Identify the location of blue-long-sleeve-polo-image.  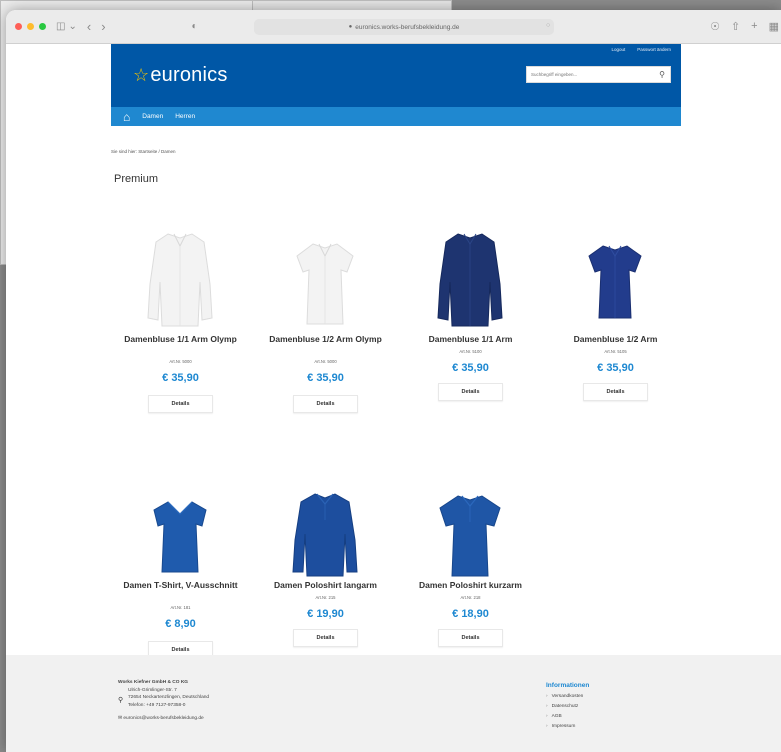
(325, 523).